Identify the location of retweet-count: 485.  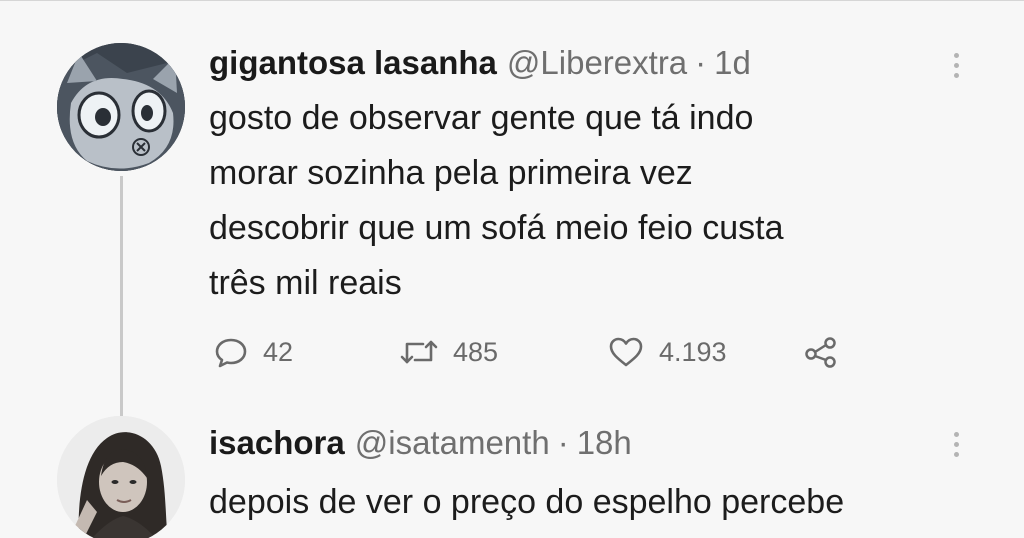
(476, 351).